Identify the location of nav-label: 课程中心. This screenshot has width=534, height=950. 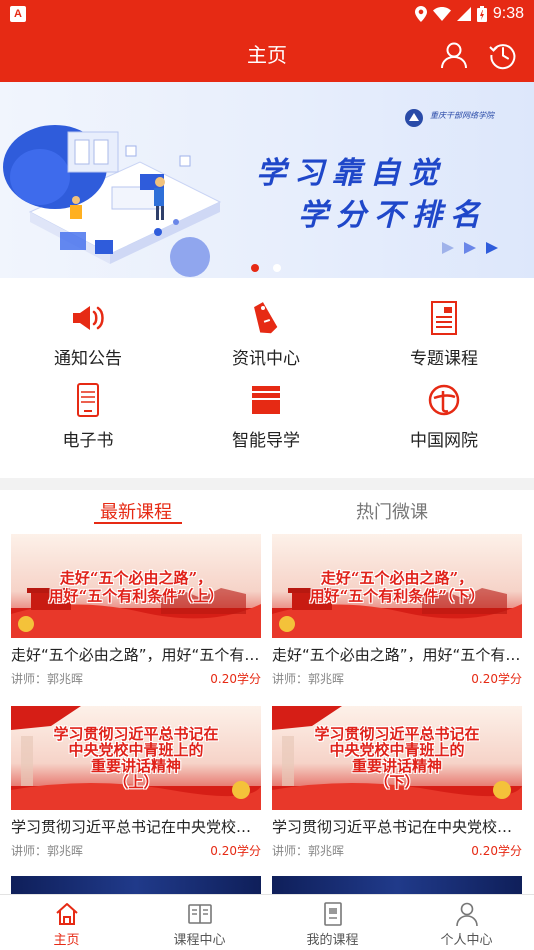
(199, 940).